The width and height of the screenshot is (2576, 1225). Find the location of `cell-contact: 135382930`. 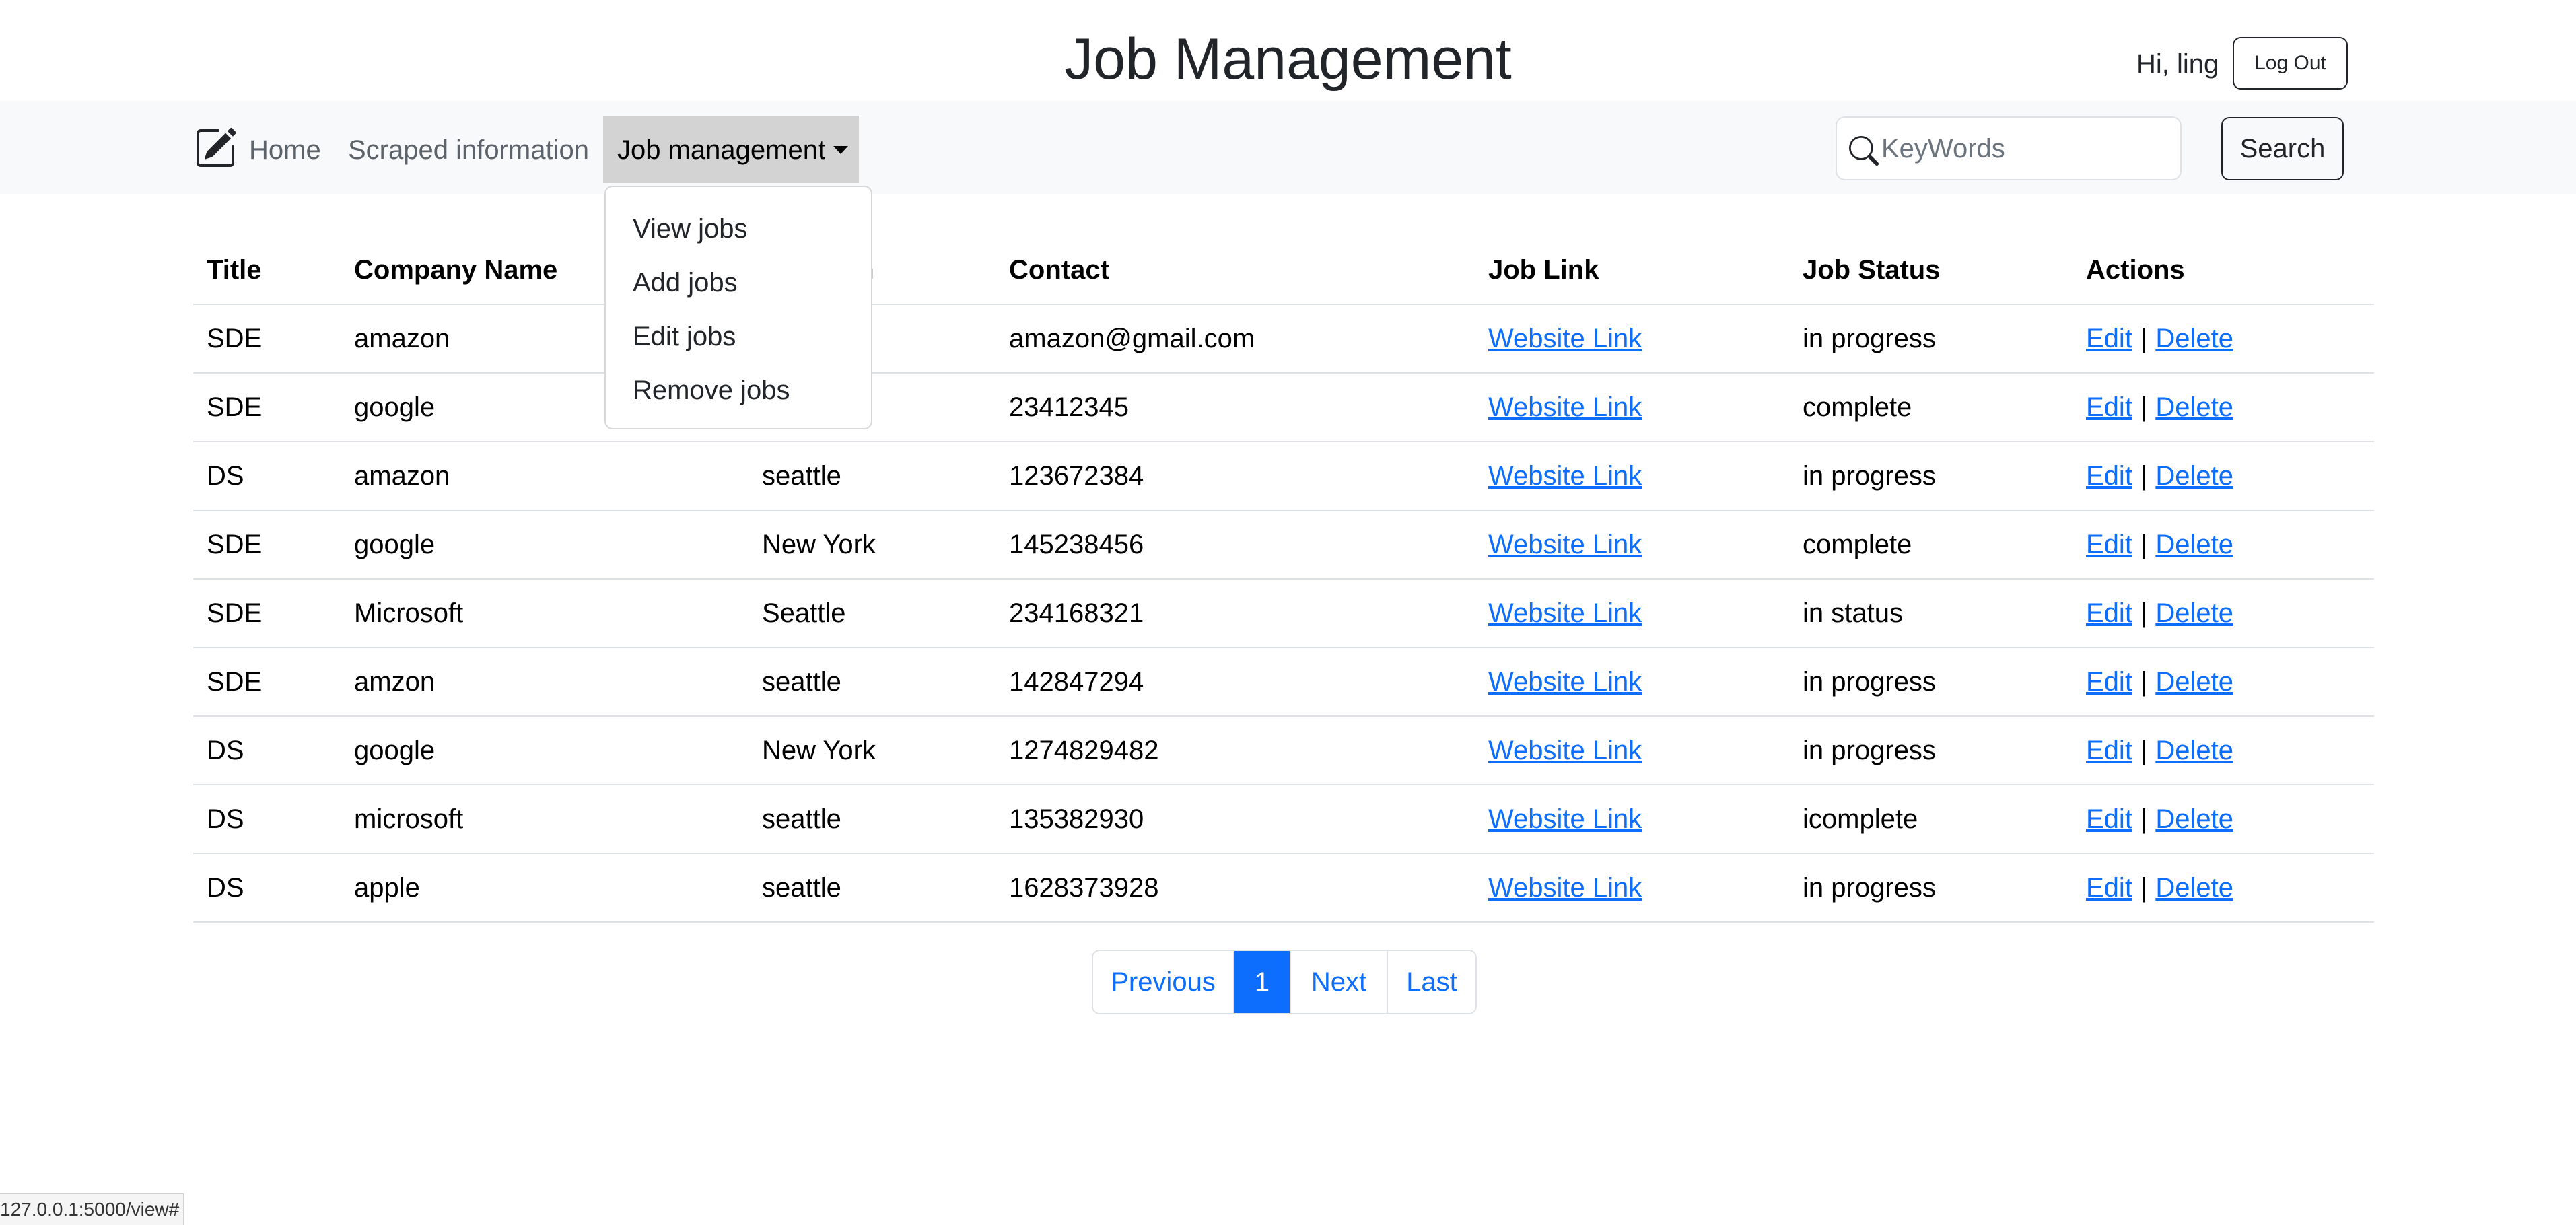

cell-contact: 135382930 is located at coordinates (1235, 820).